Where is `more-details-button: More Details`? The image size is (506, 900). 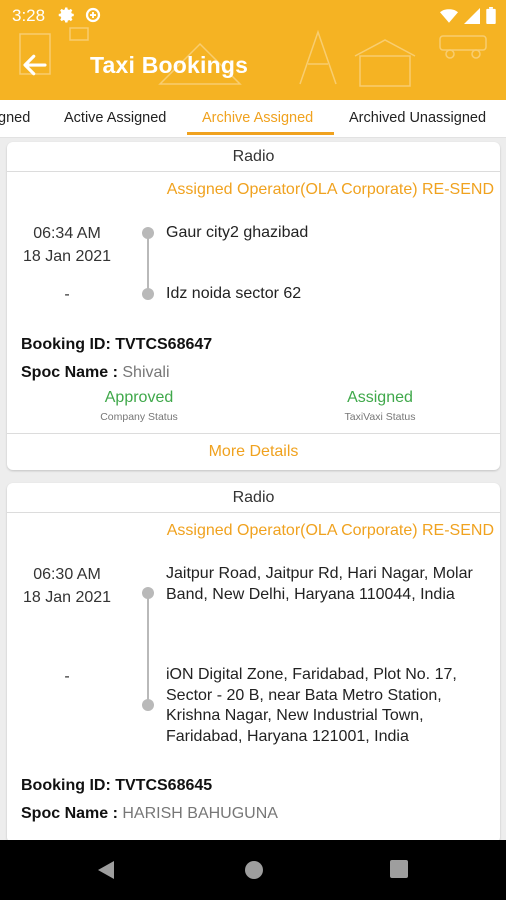
more-details-button: More Details is located at coordinates (253, 451).